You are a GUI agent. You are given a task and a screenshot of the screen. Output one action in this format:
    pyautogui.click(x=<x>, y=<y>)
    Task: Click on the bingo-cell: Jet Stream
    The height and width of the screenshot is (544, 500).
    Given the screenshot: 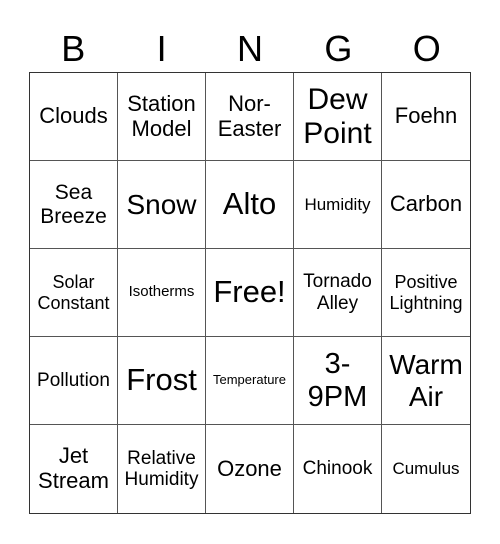 What is the action you would take?
    pyautogui.click(x=74, y=469)
    